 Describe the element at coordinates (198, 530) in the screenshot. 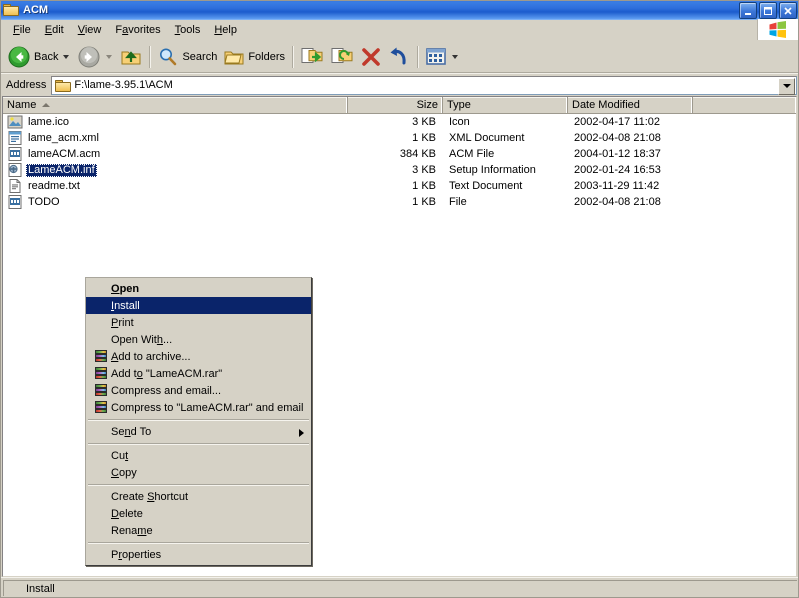

I see `context-menu-item-rename: Rename` at that location.